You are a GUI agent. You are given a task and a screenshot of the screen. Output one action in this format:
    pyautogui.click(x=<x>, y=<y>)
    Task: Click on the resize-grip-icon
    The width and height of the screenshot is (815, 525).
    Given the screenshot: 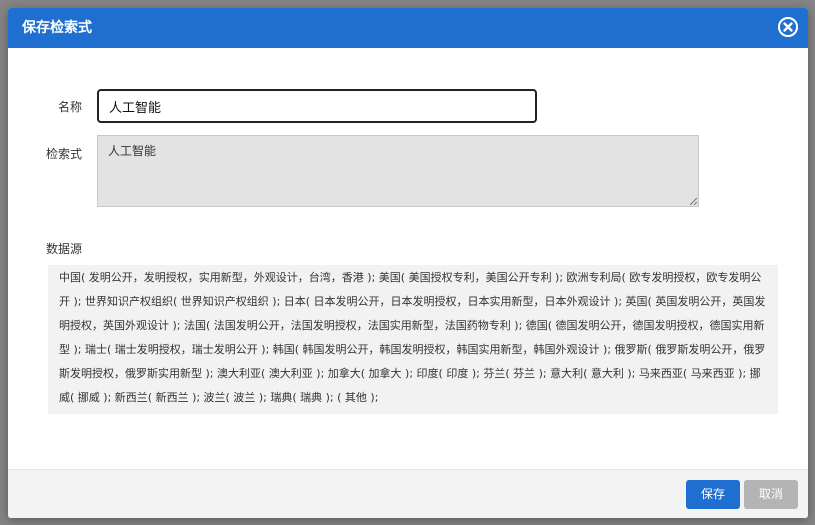 What is the action you would take?
    pyautogui.click(x=693, y=201)
    